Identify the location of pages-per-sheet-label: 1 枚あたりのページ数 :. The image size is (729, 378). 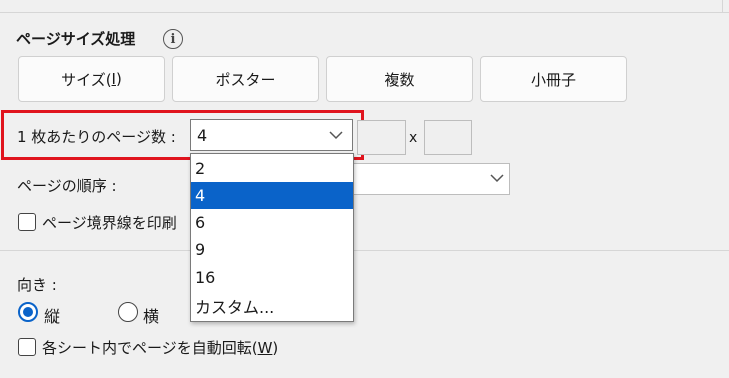
(96, 137).